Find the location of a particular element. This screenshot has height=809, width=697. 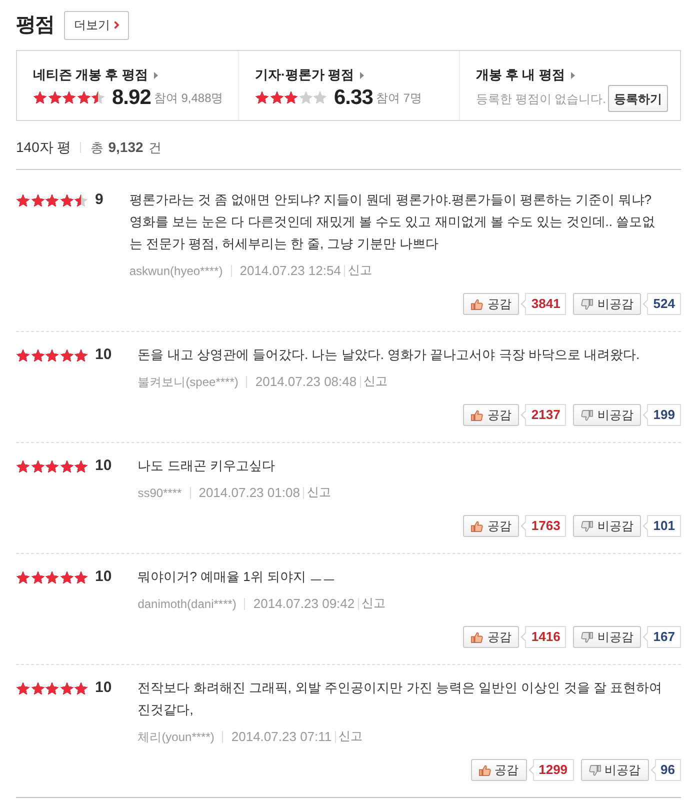

review-text: 전작보다 화려해진 그래픽, 외발 주인공이지만 가진 능력은 일반인 이상인 것을 잘 표현하여 진것같다, is located at coordinates (401, 699).